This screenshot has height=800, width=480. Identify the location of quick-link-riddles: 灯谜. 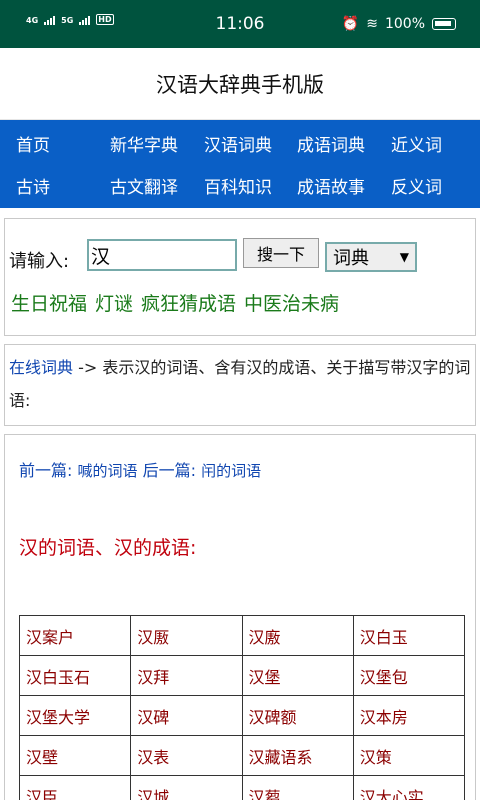
(114, 302).